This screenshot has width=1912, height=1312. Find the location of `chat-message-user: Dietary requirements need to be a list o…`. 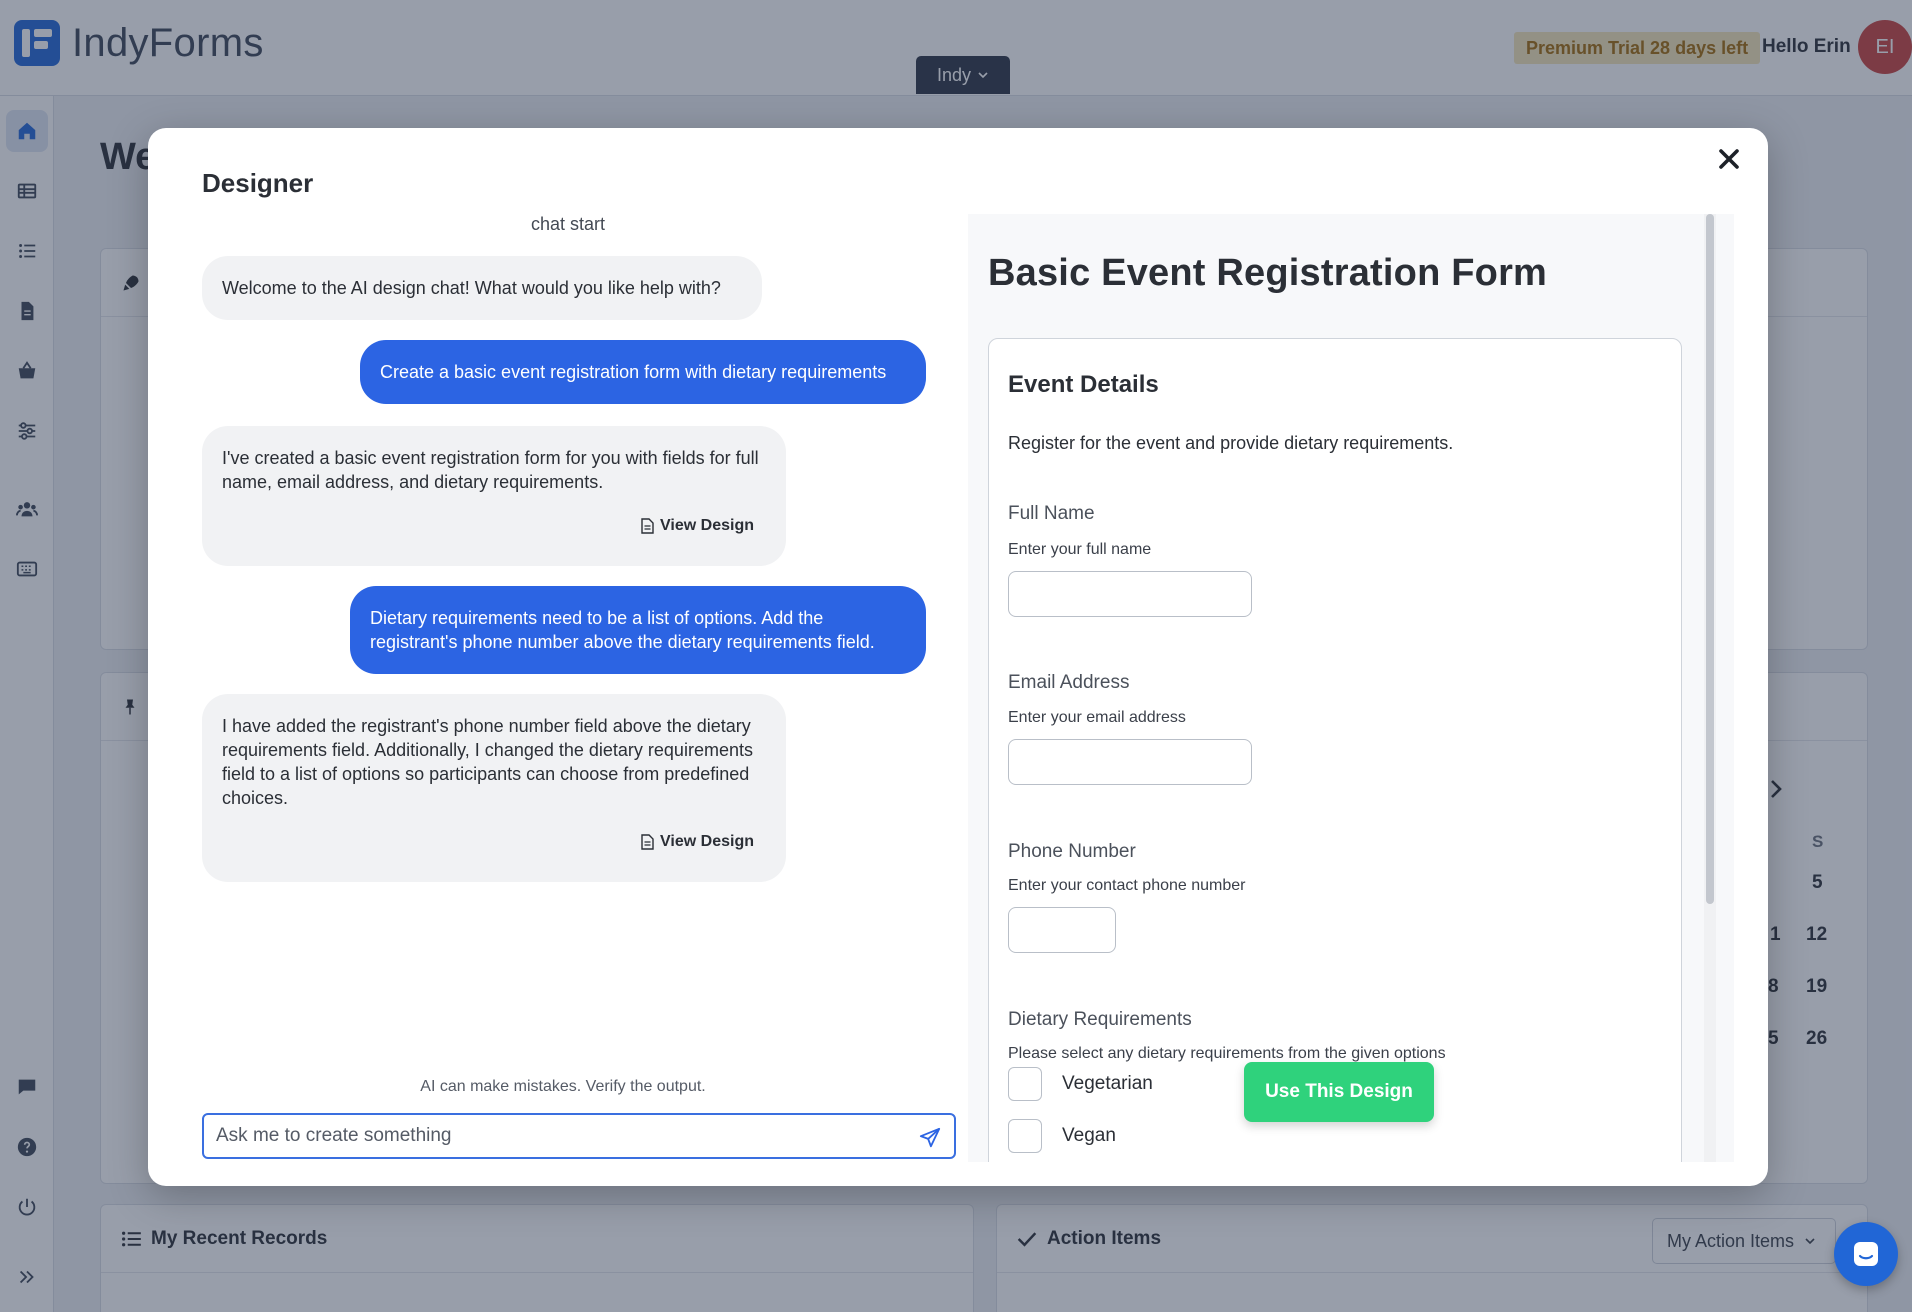

chat-message-user: Dietary requirements need to be a list o… is located at coordinates (638, 630).